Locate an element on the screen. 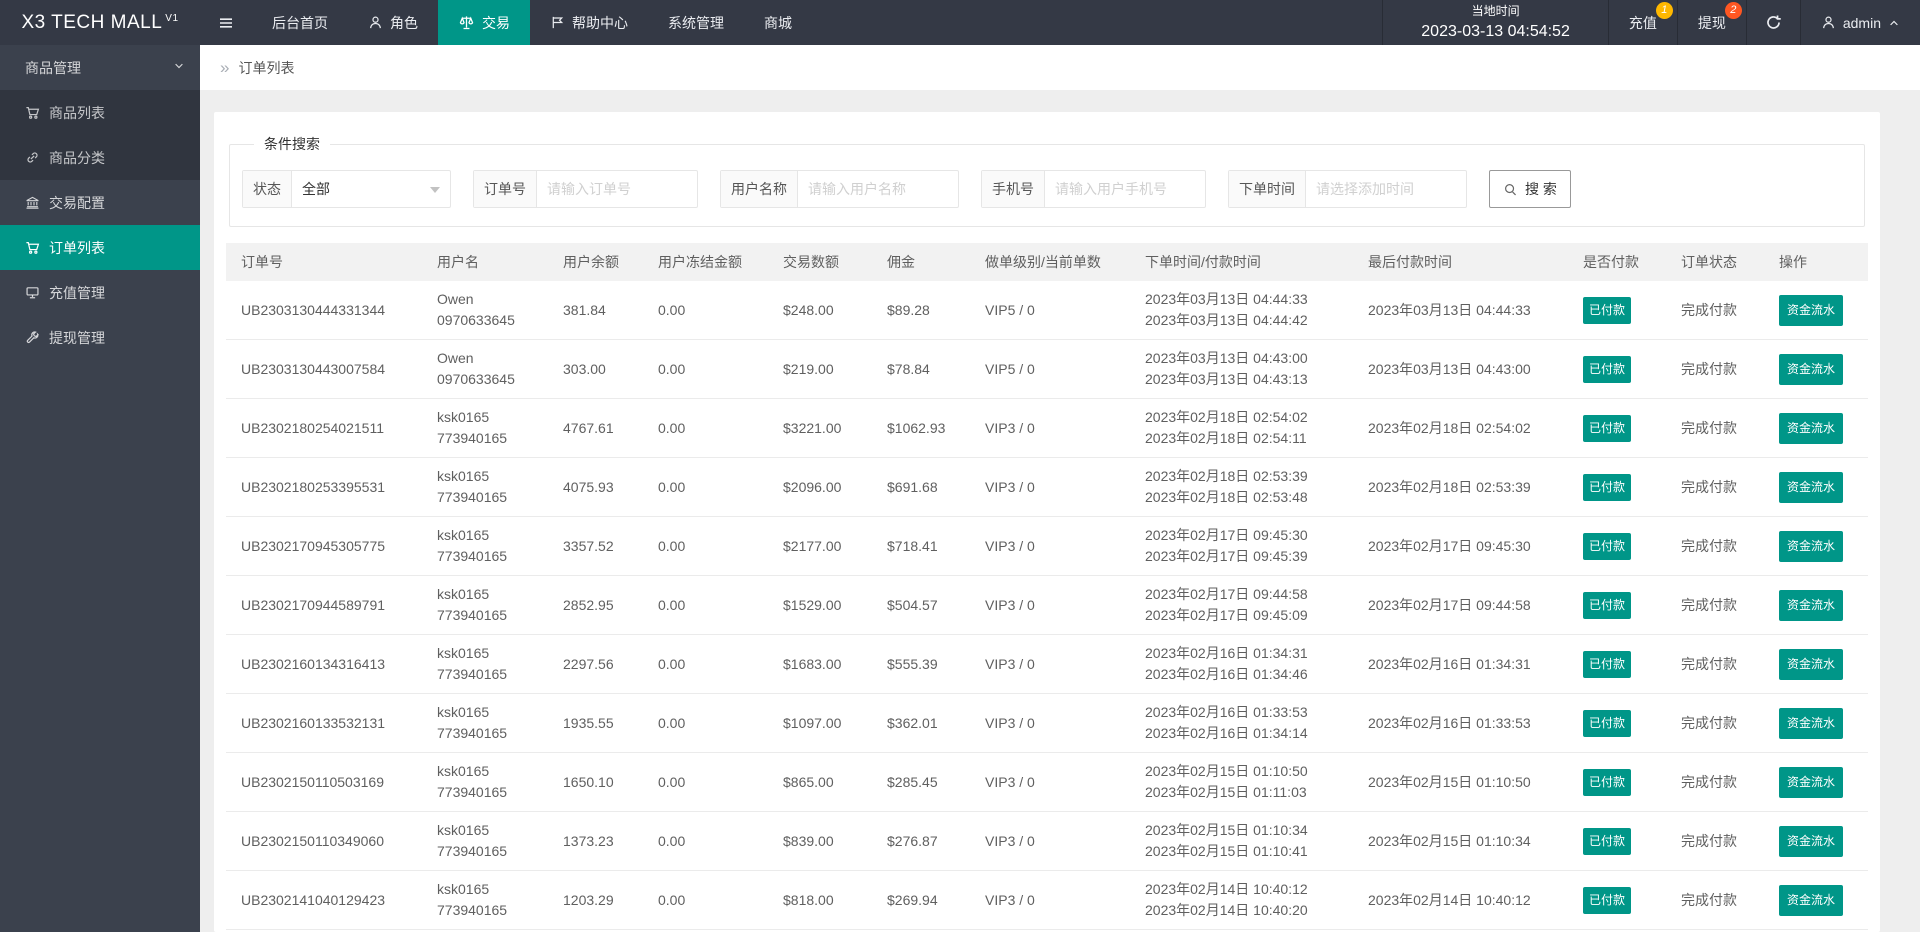 Image resolution: width=1920 pixels, height=932 pixels. order-time-label: 下单时间 is located at coordinates (1267, 189).